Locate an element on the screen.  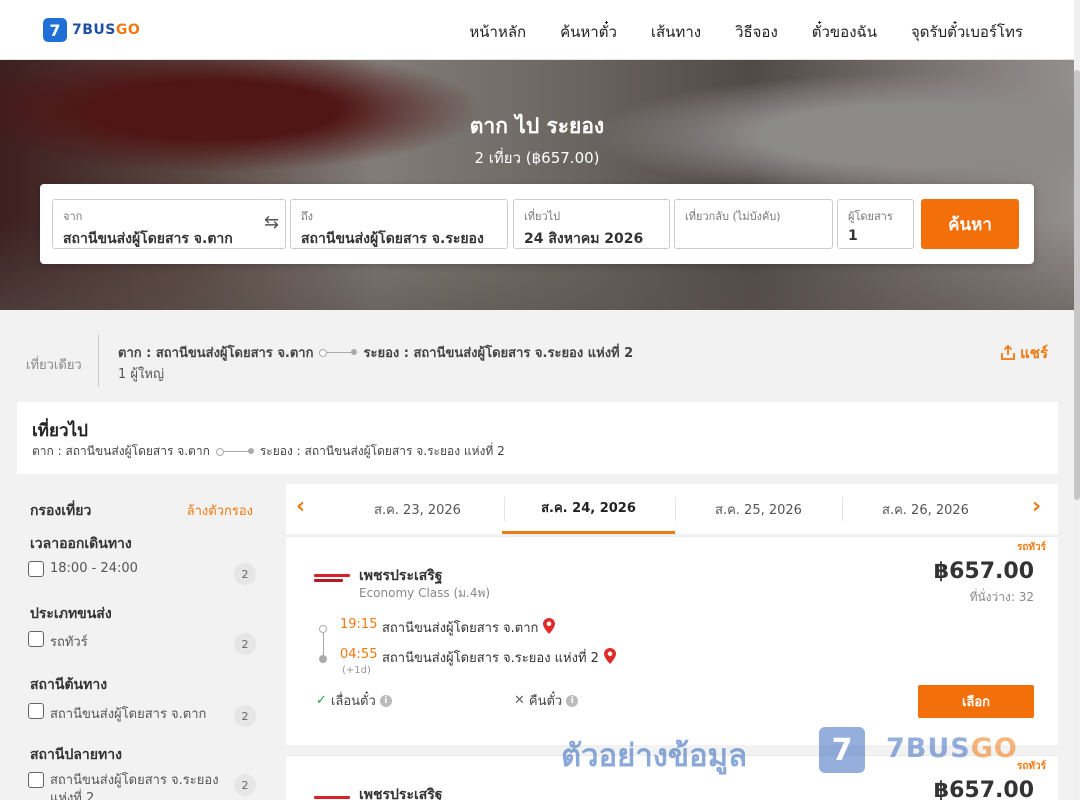
reschedule-feature: ✓ เลื่อนตั๋ว i is located at coordinates (354, 700).